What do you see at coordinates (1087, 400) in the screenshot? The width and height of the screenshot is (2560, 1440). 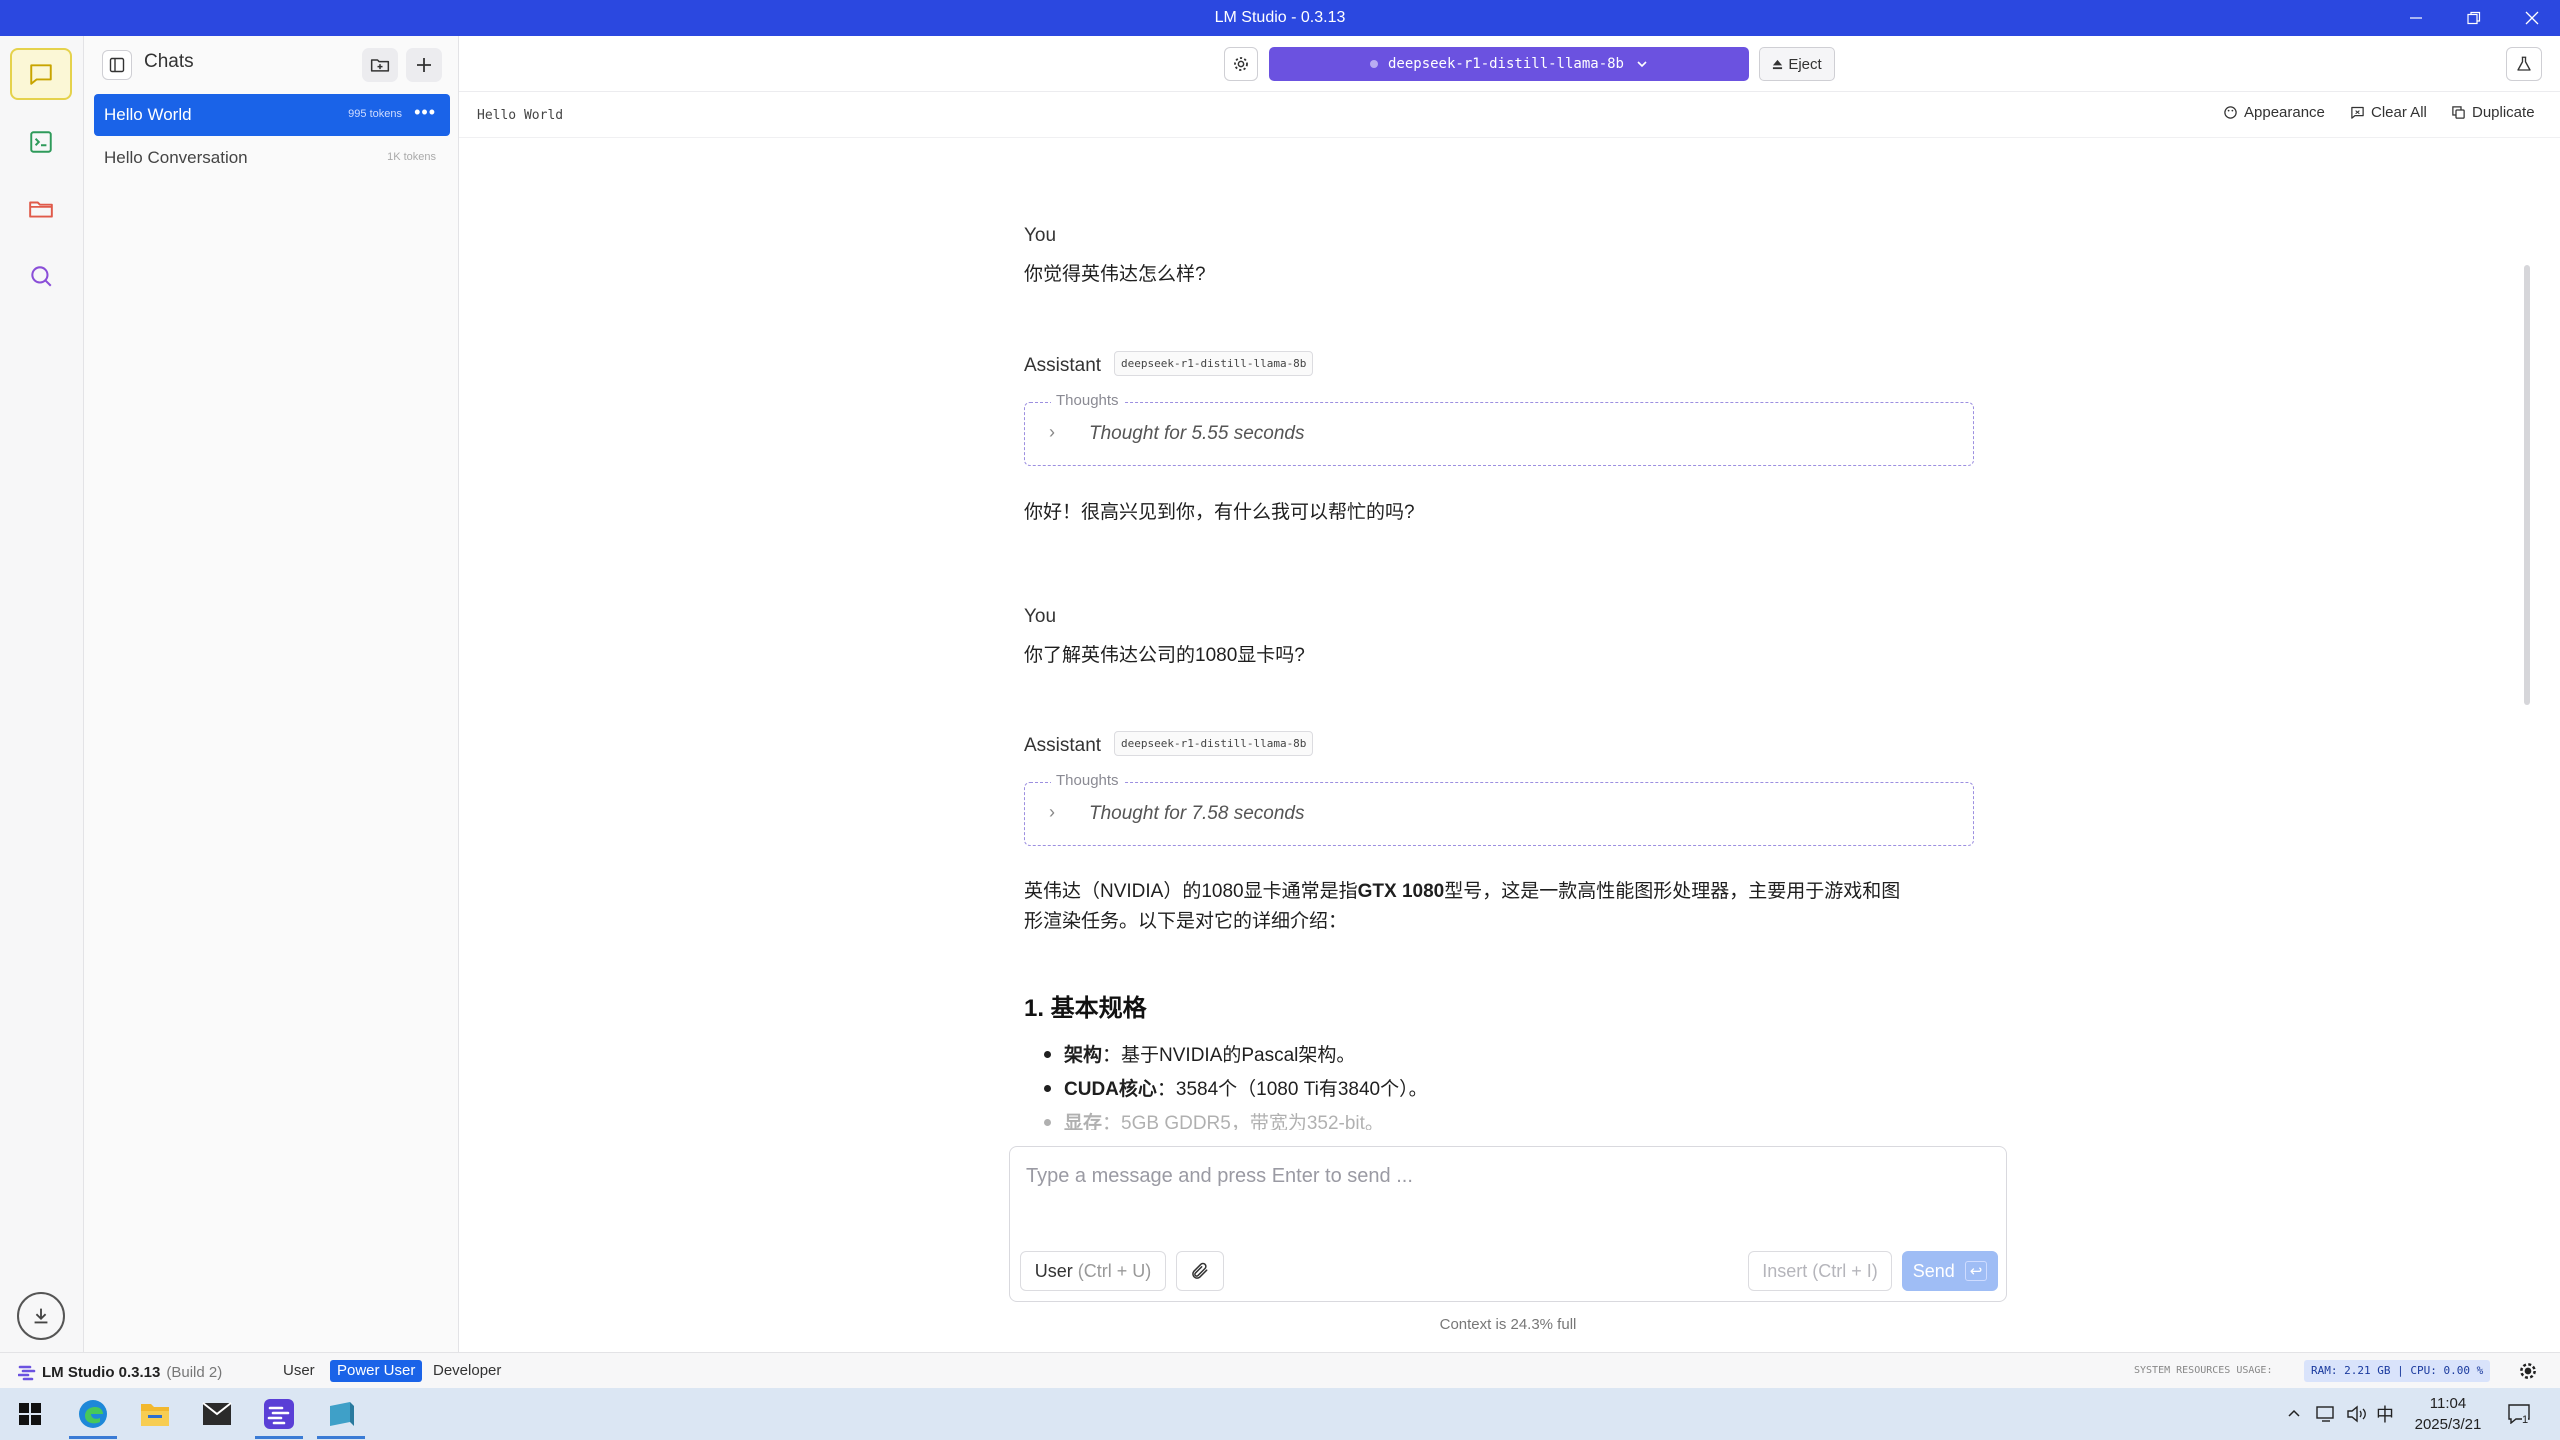 I see `thoughts-label: Thoughts` at bounding box center [1087, 400].